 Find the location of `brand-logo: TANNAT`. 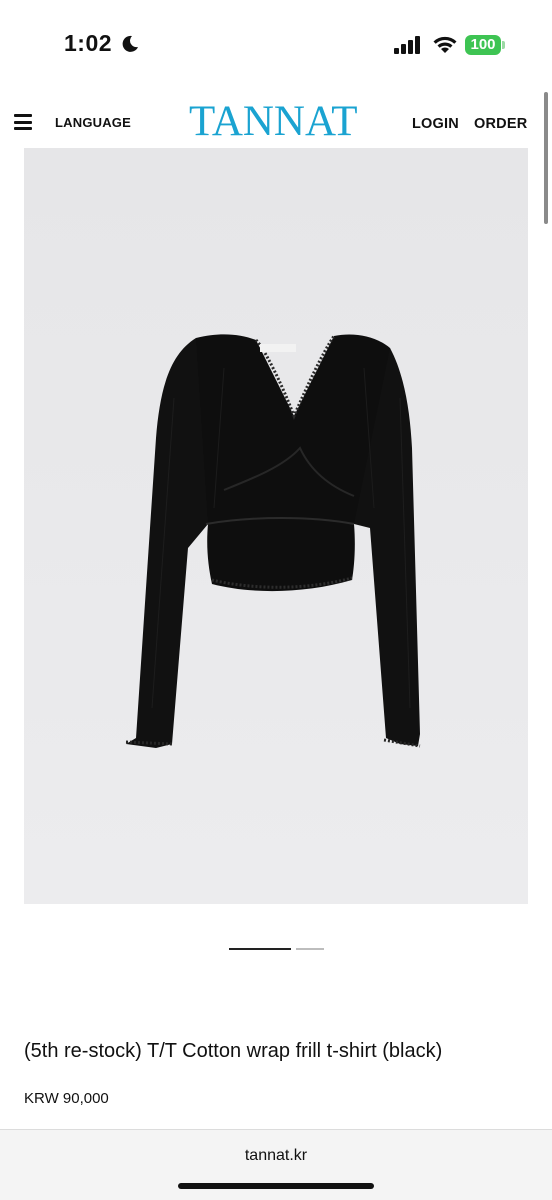

brand-logo: TANNAT is located at coordinates (273, 121).